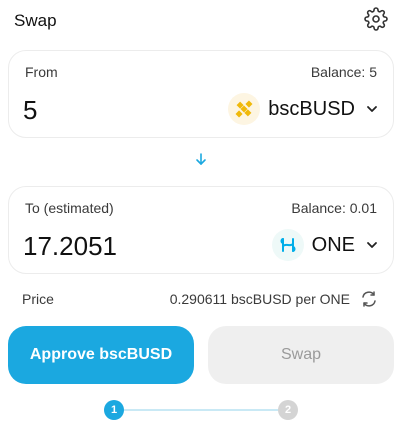 Image resolution: width=402 pixels, height=427 pixels. I want to click on to-token-select: ONE, so click(325, 245).